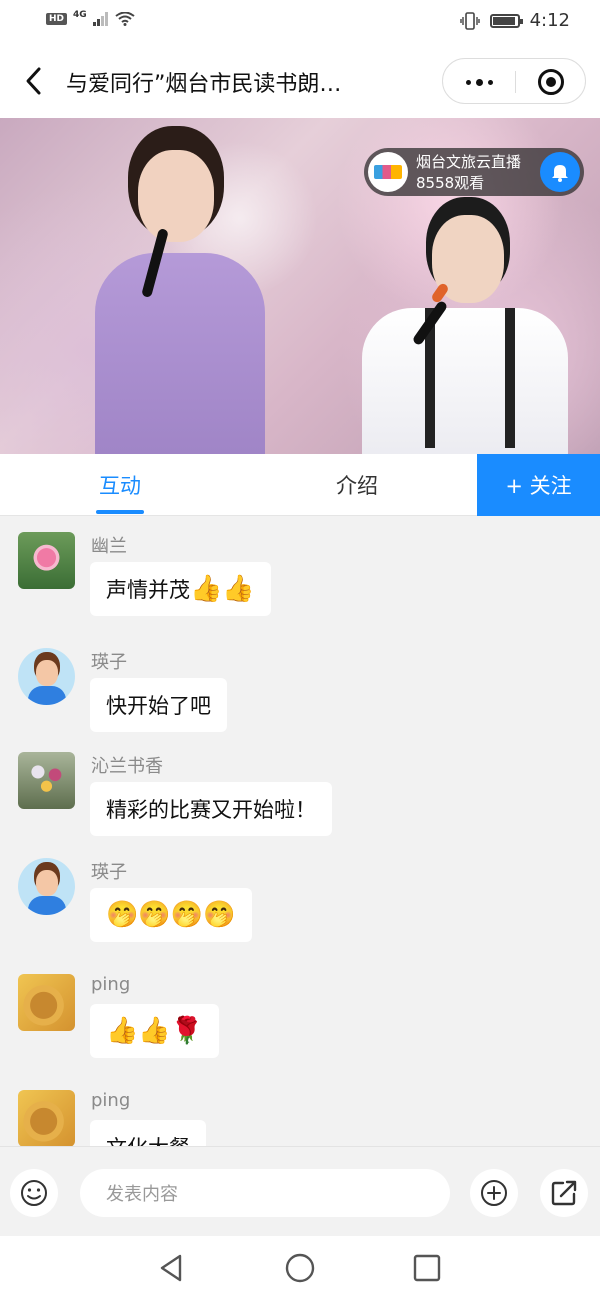 The width and height of the screenshot is (600, 1300). What do you see at coordinates (474, 172) in the screenshot?
I see `live-channel-badge: 烟台文旅云直播 8558观看` at bounding box center [474, 172].